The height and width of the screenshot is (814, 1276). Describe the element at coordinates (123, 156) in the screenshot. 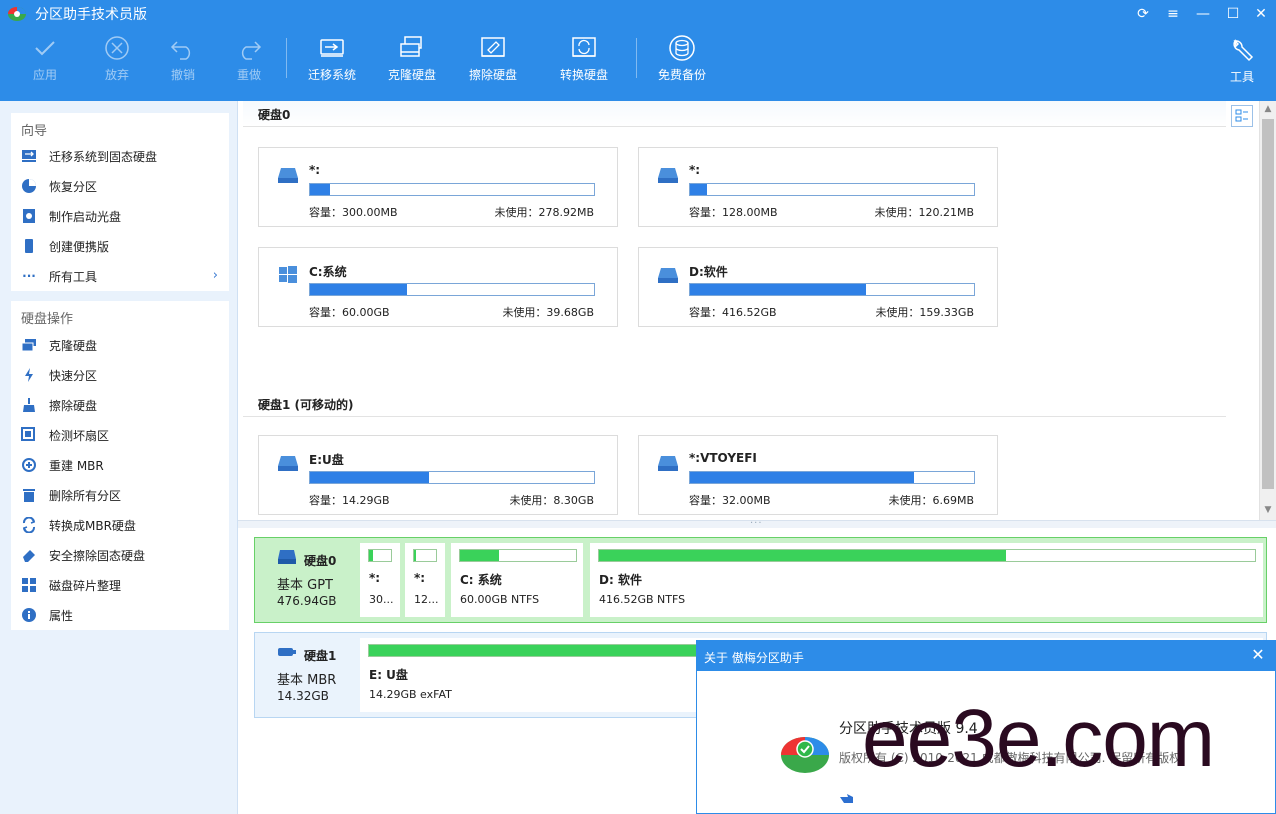

I see `sidebar-item-migrate-ssd: 迁移系统到固态硬盘` at that location.